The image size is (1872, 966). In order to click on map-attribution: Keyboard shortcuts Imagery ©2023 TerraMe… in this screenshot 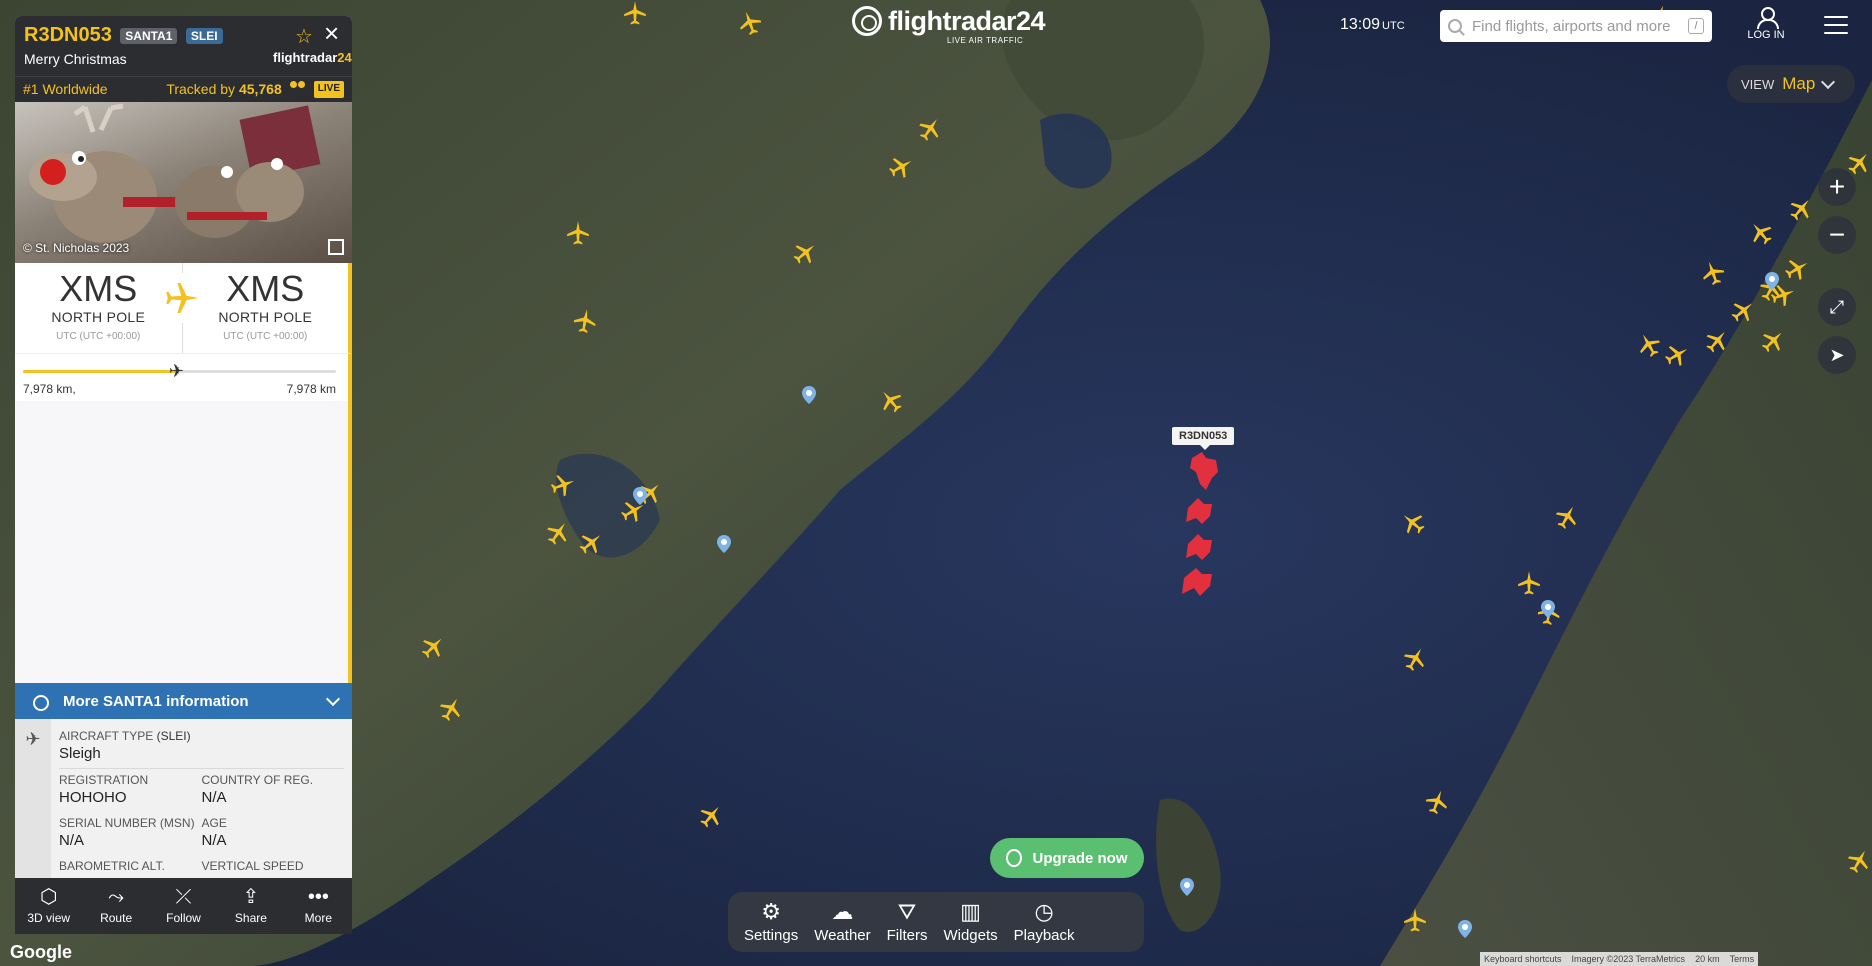, I will do `click(1619, 959)`.